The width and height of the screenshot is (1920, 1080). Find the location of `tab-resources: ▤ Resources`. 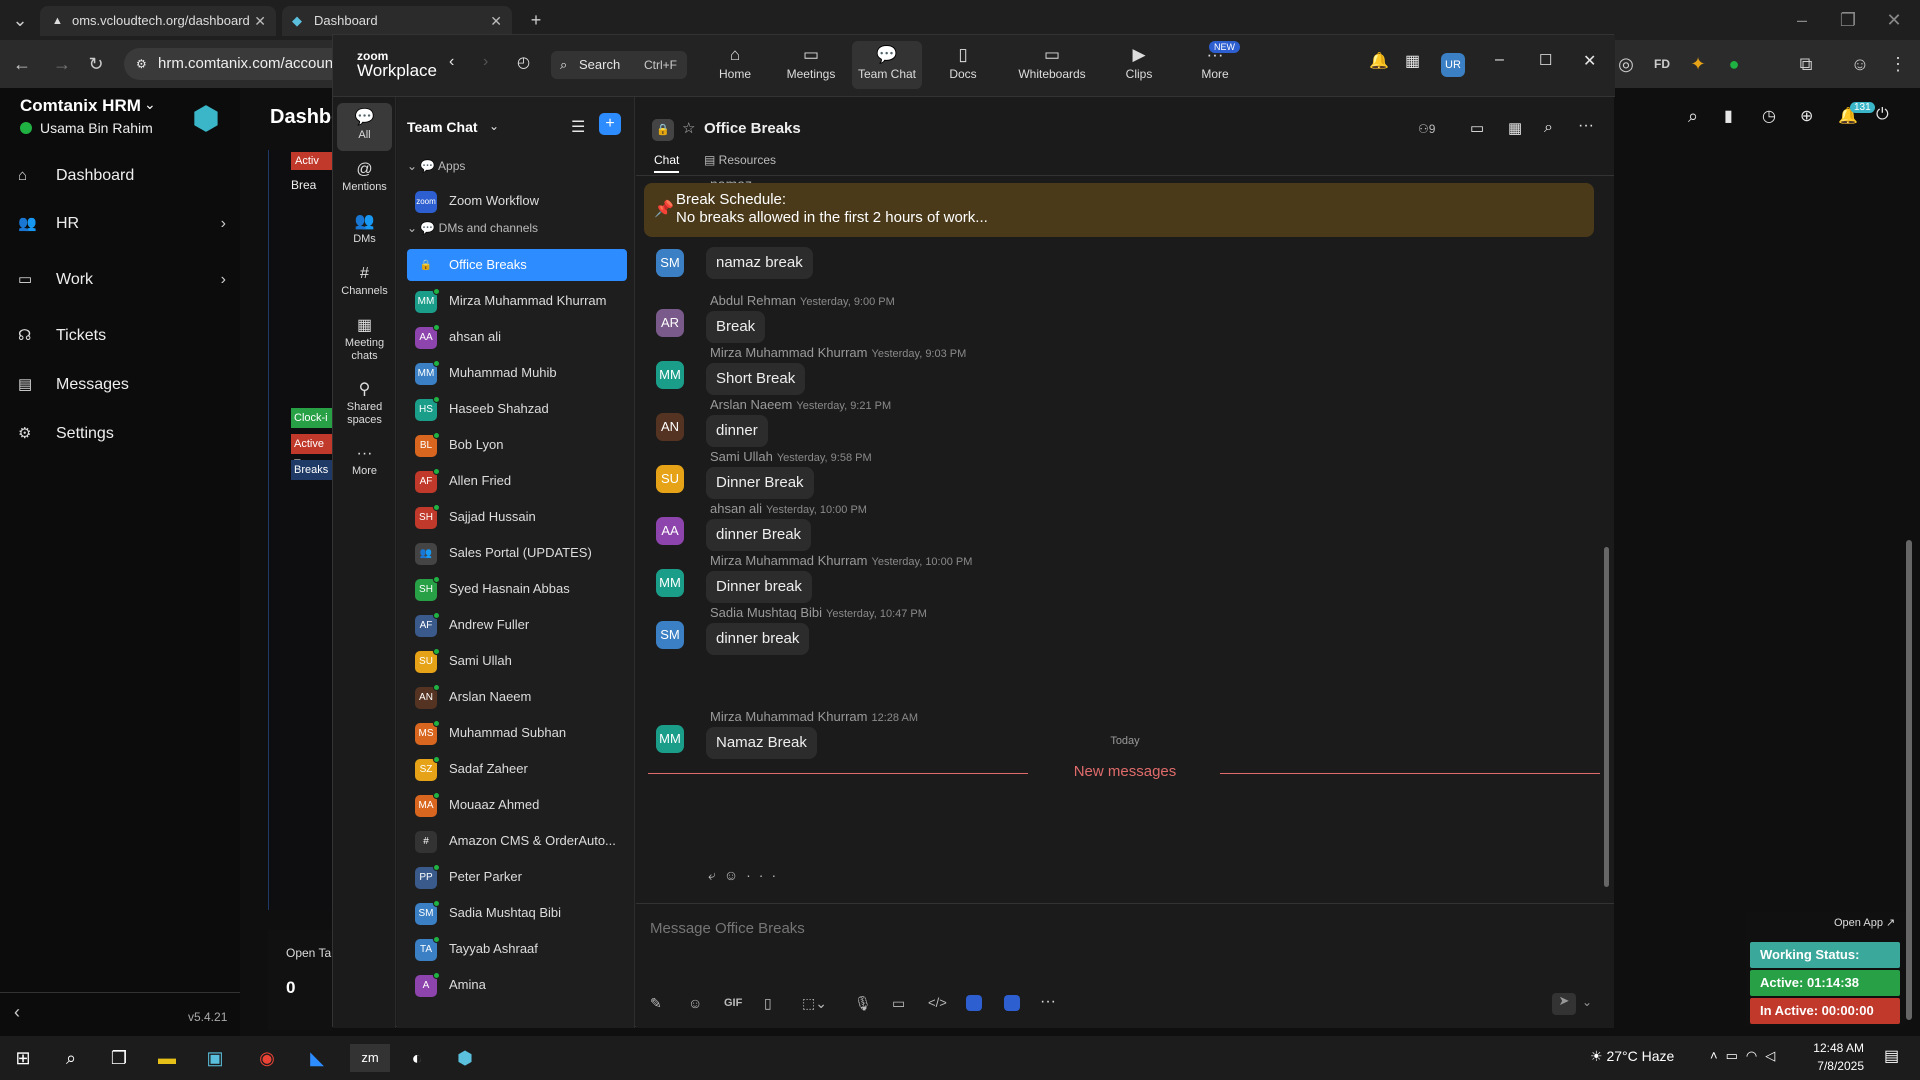

tab-resources: ▤ Resources is located at coordinates (740, 160).